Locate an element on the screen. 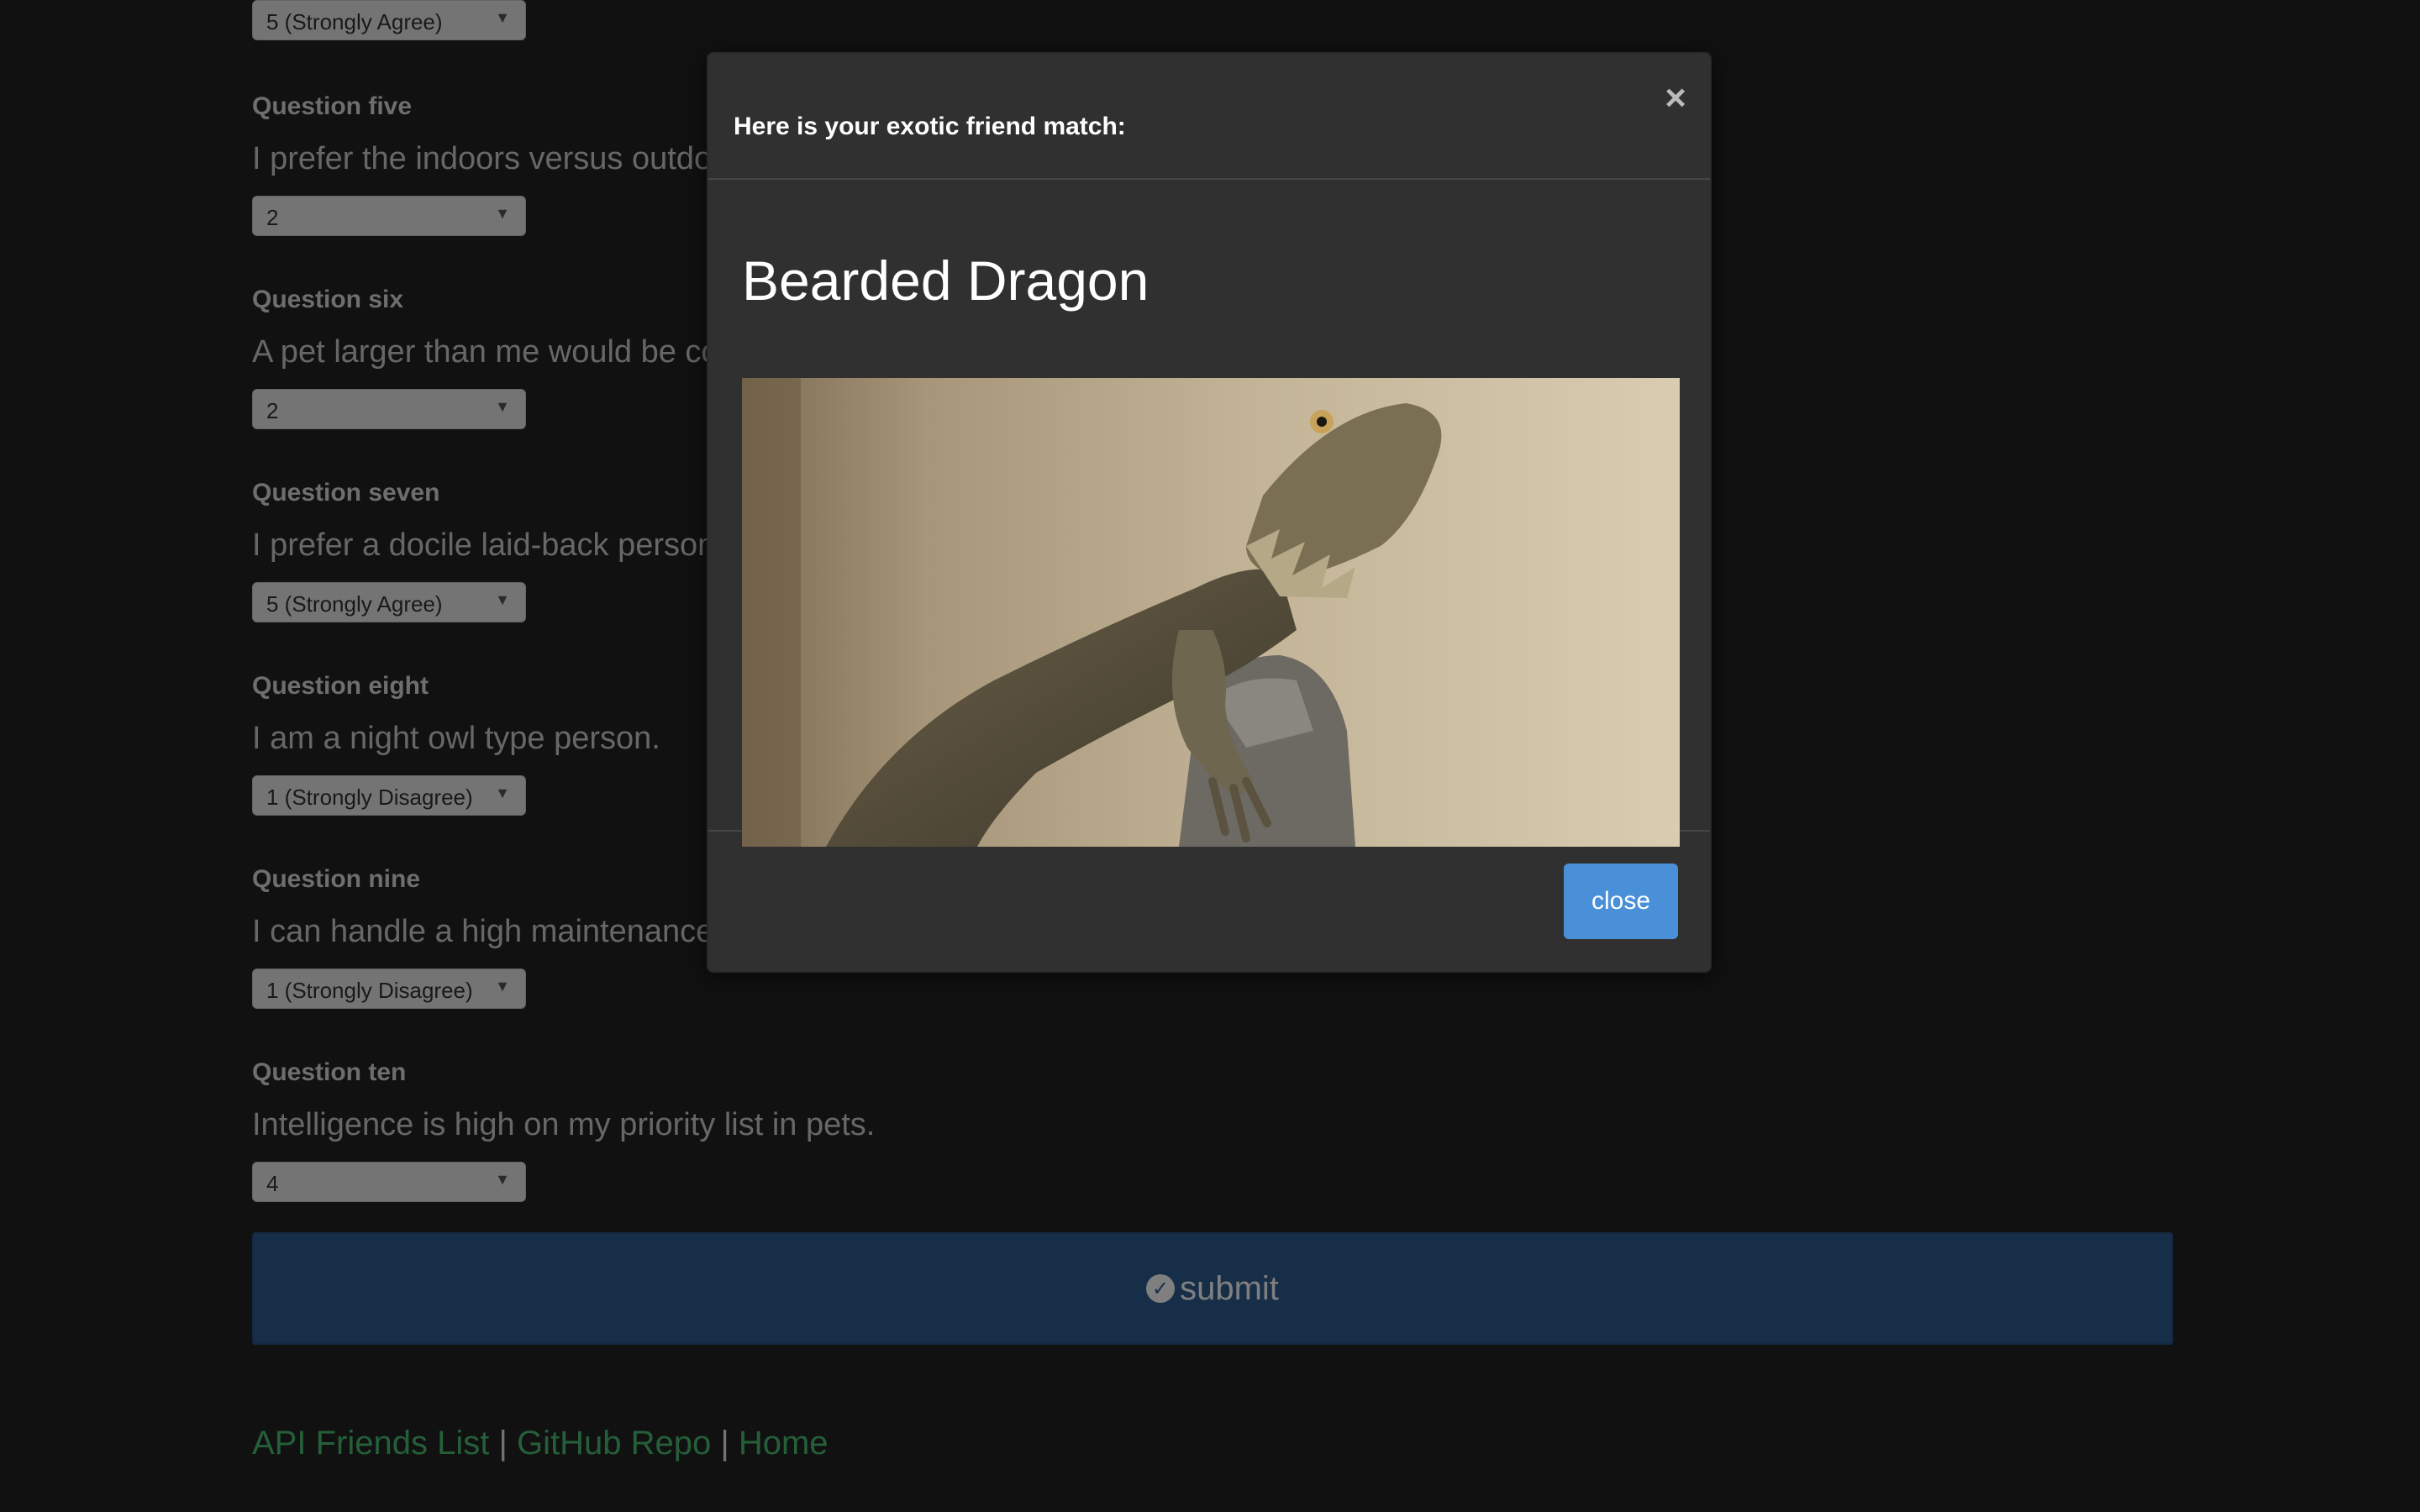 This screenshot has height=1512, width=2420. modal-header: Here is your exotic friend match: × is located at coordinates (1209, 117).